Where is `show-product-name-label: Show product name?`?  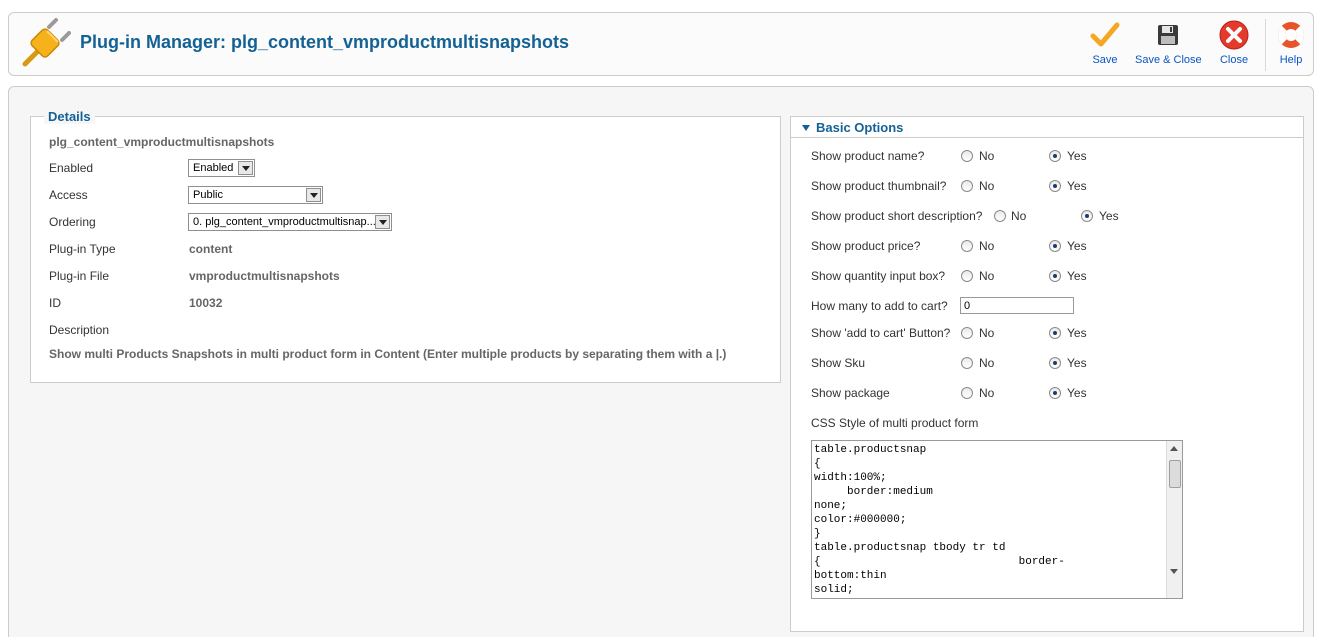
show-product-name-label: Show product name? is located at coordinates (868, 156).